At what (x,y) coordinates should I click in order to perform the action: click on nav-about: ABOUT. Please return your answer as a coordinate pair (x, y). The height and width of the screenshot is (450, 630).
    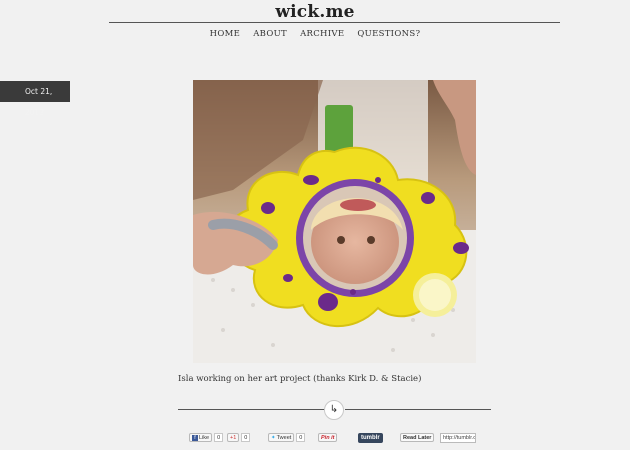
    Looking at the image, I should click on (270, 34).